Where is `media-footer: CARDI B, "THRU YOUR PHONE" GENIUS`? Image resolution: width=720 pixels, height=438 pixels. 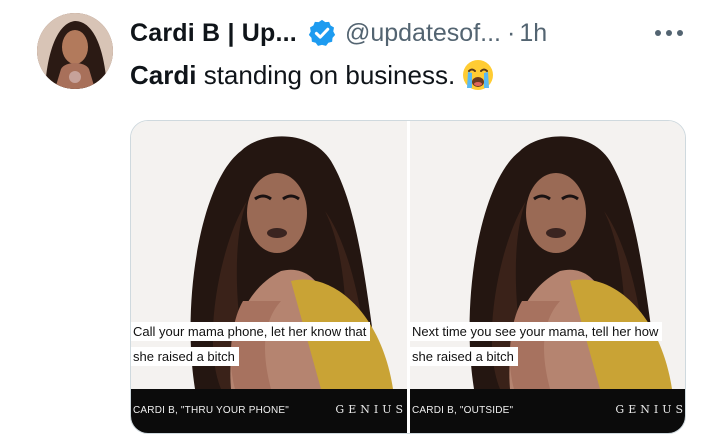
media-footer: CARDI B, "THRU YOUR PHONE" GENIUS is located at coordinates (269, 411).